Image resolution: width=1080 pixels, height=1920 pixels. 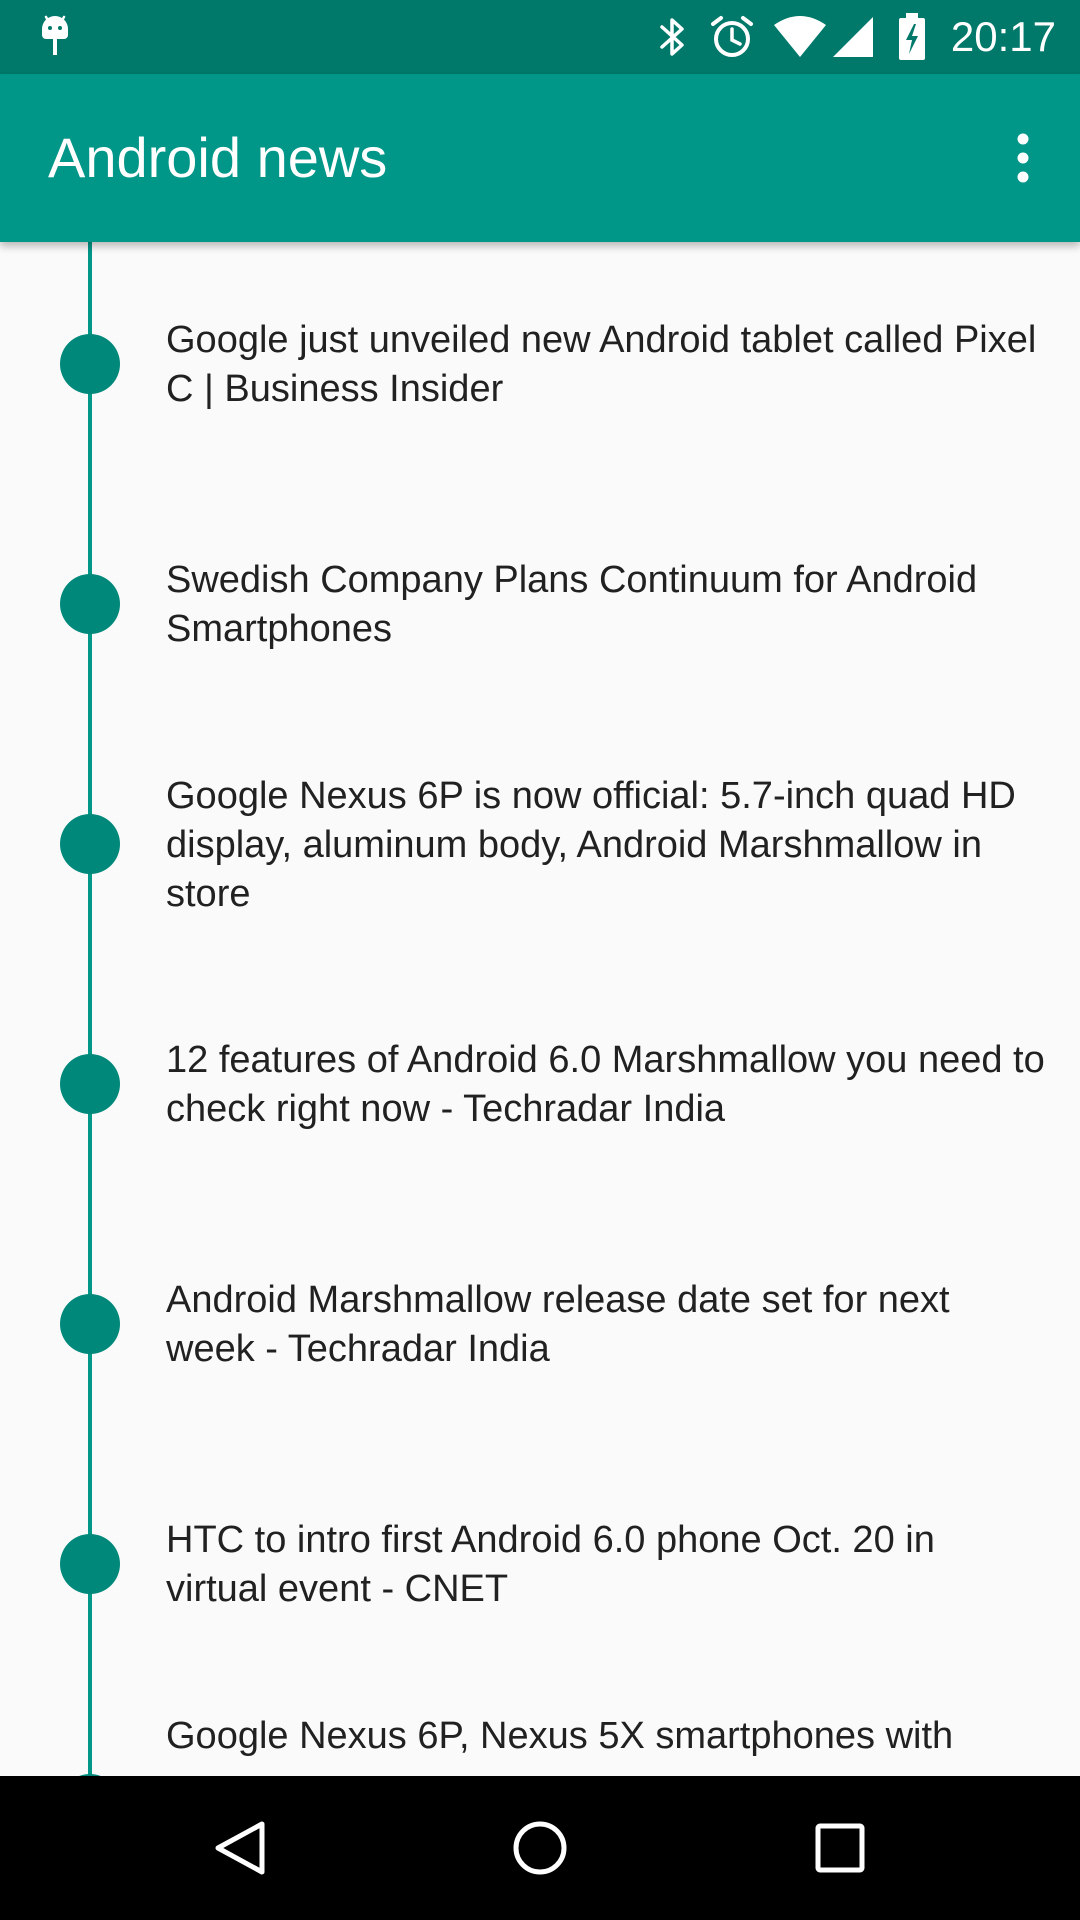 What do you see at coordinates (1003, 36) in the screenshot?
I see `status-time: 20:17` at bounding box center [1003, 36].